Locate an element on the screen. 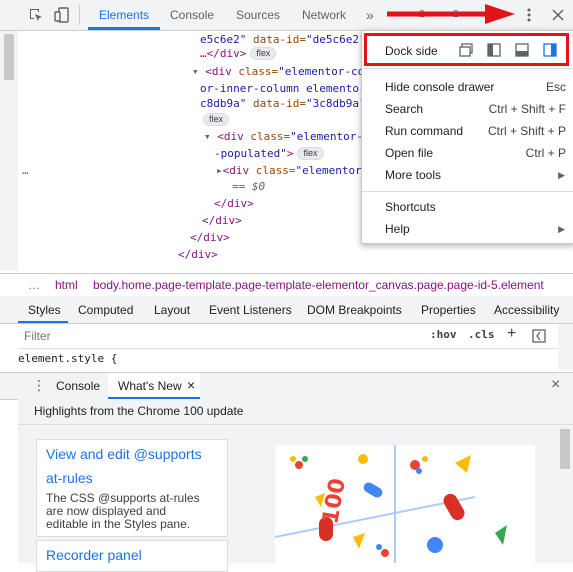 This screenshot has width=573, height=572. whats-new-scrollbar is located at coordinates (565, 494).